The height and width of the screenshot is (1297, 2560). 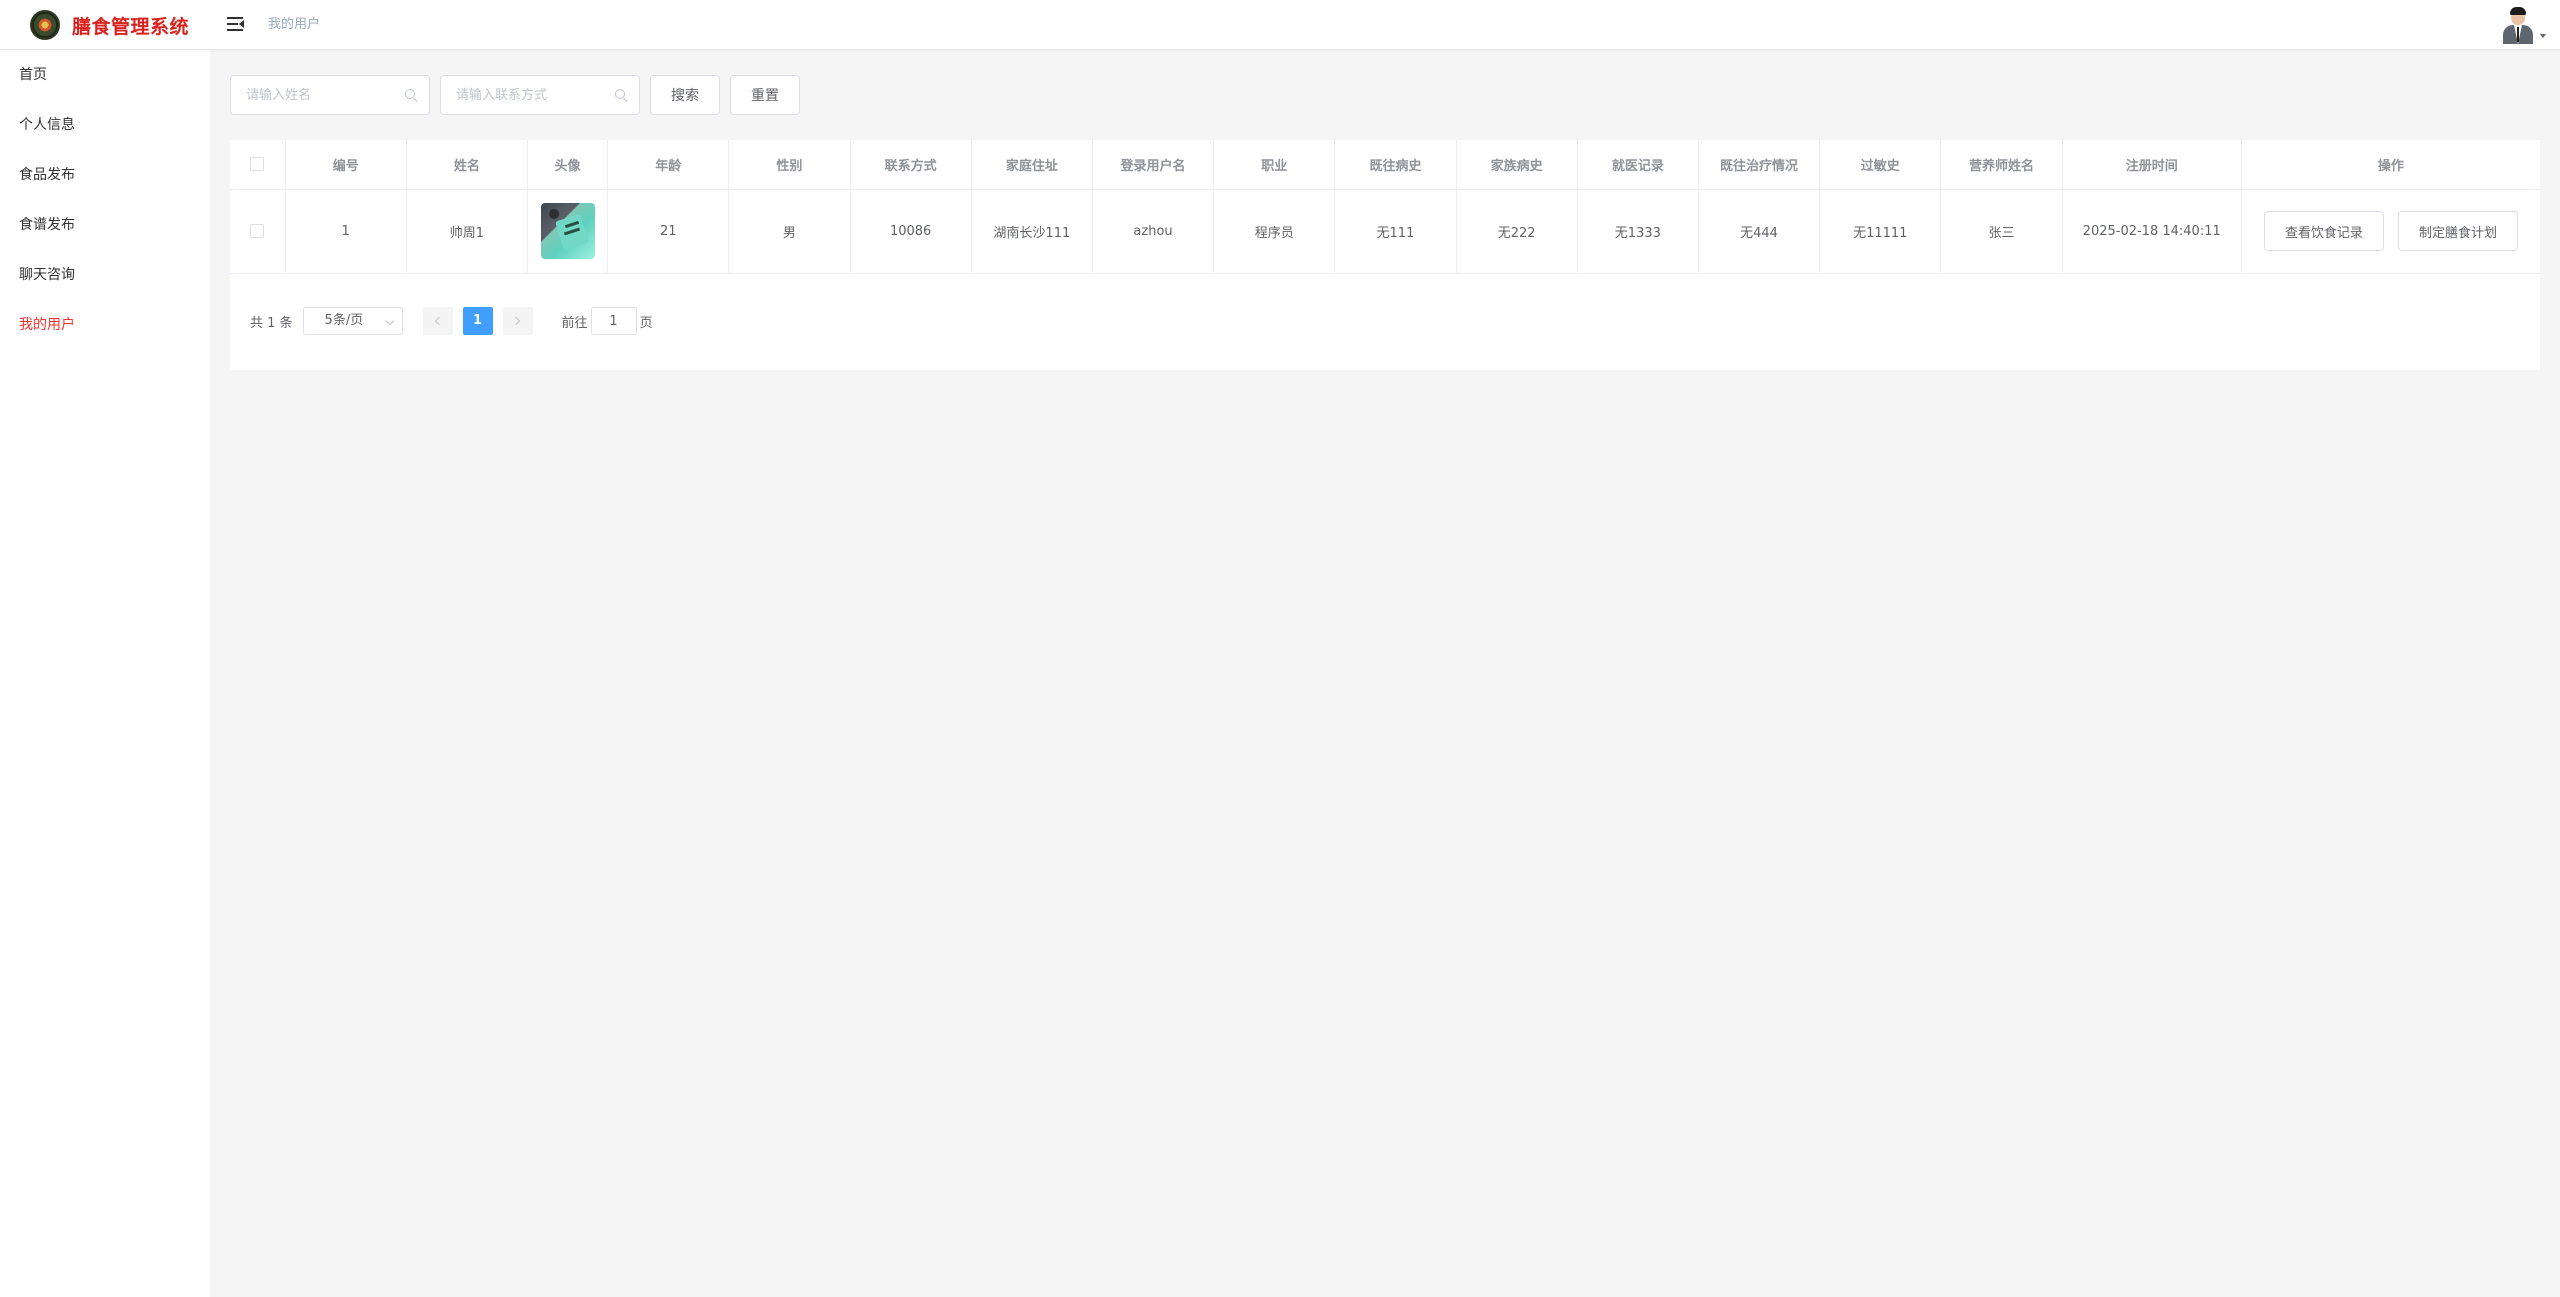 What do you see at coordinates (477, 321) in the screenshot?
I see `page-number-current: 1` at bounding box center [477, 321].